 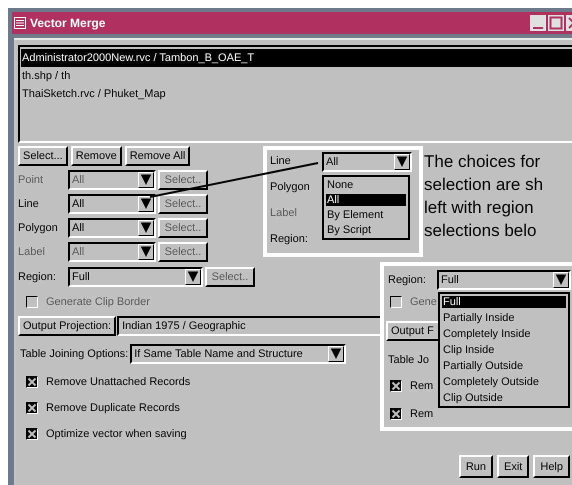 I want to click on window-title: Vector Merge, so click(x=68, y=23).